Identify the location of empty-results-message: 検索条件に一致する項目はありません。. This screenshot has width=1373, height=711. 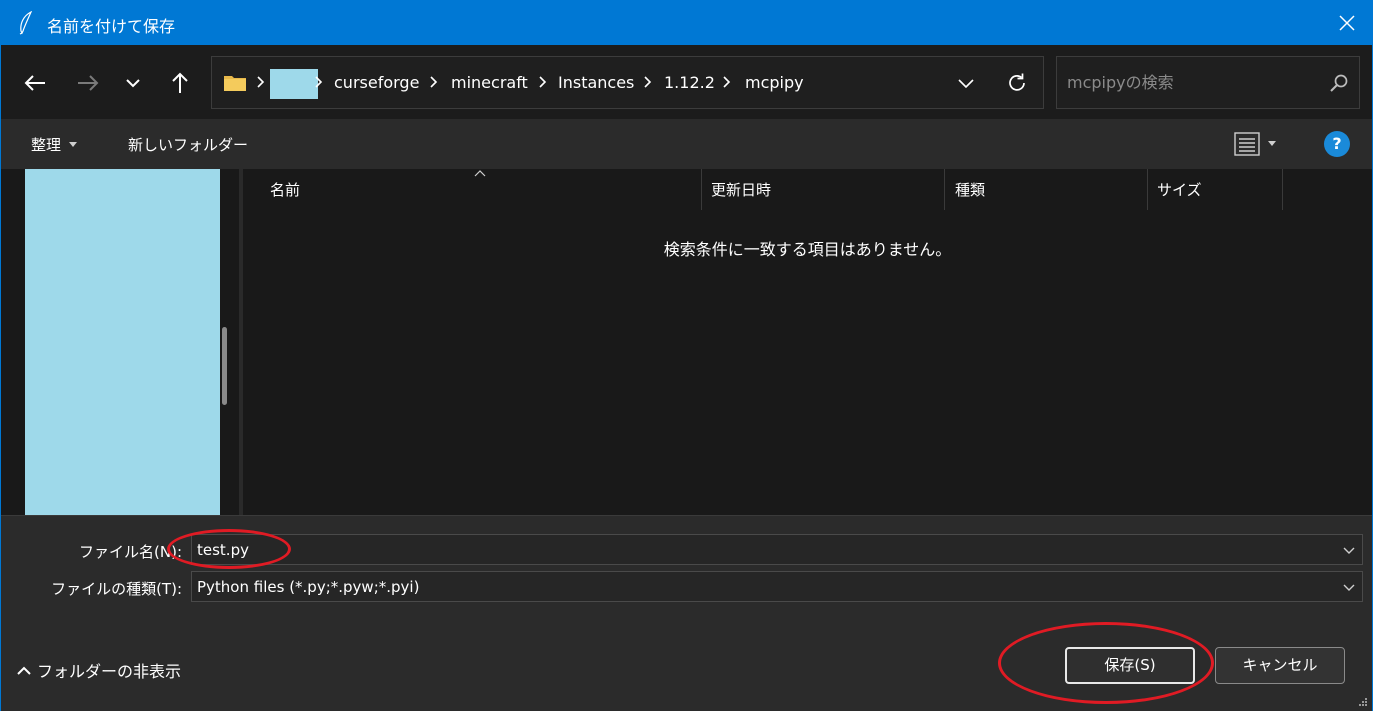
(807, 249).